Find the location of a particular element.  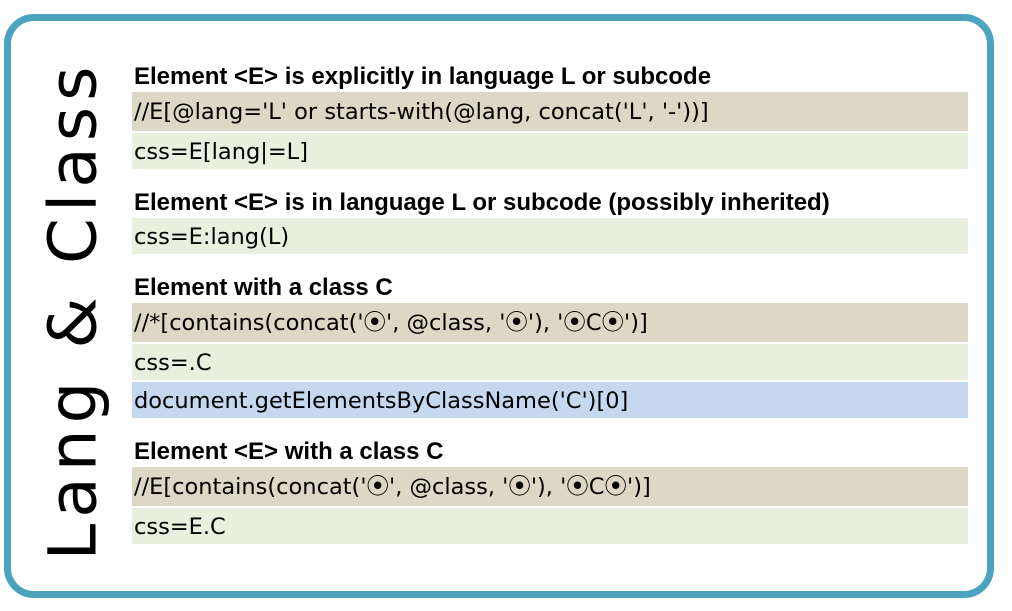

js-row: document.getElementsByClassName('C')[0] is located at coordinates (550, 401).